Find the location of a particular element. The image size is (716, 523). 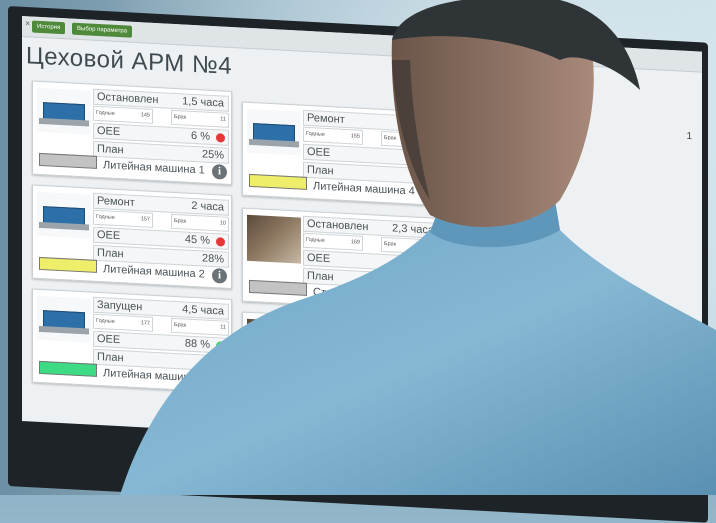

oee-value: 33 is located at coordinates (413, 157).